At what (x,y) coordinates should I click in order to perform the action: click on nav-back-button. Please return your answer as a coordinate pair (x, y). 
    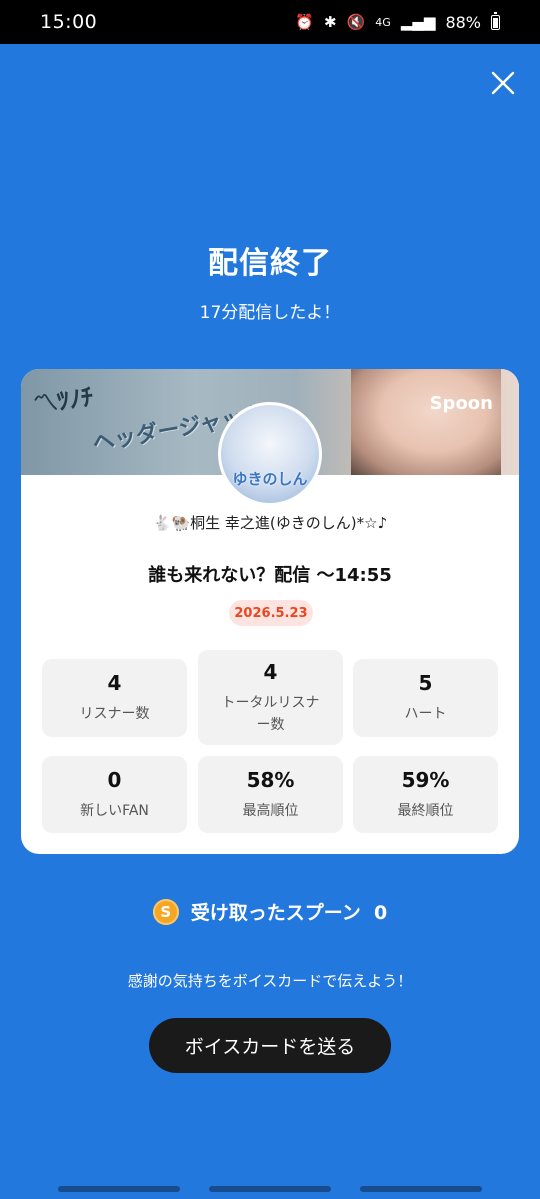
    Looking at the image, I should click on (421, 1189).